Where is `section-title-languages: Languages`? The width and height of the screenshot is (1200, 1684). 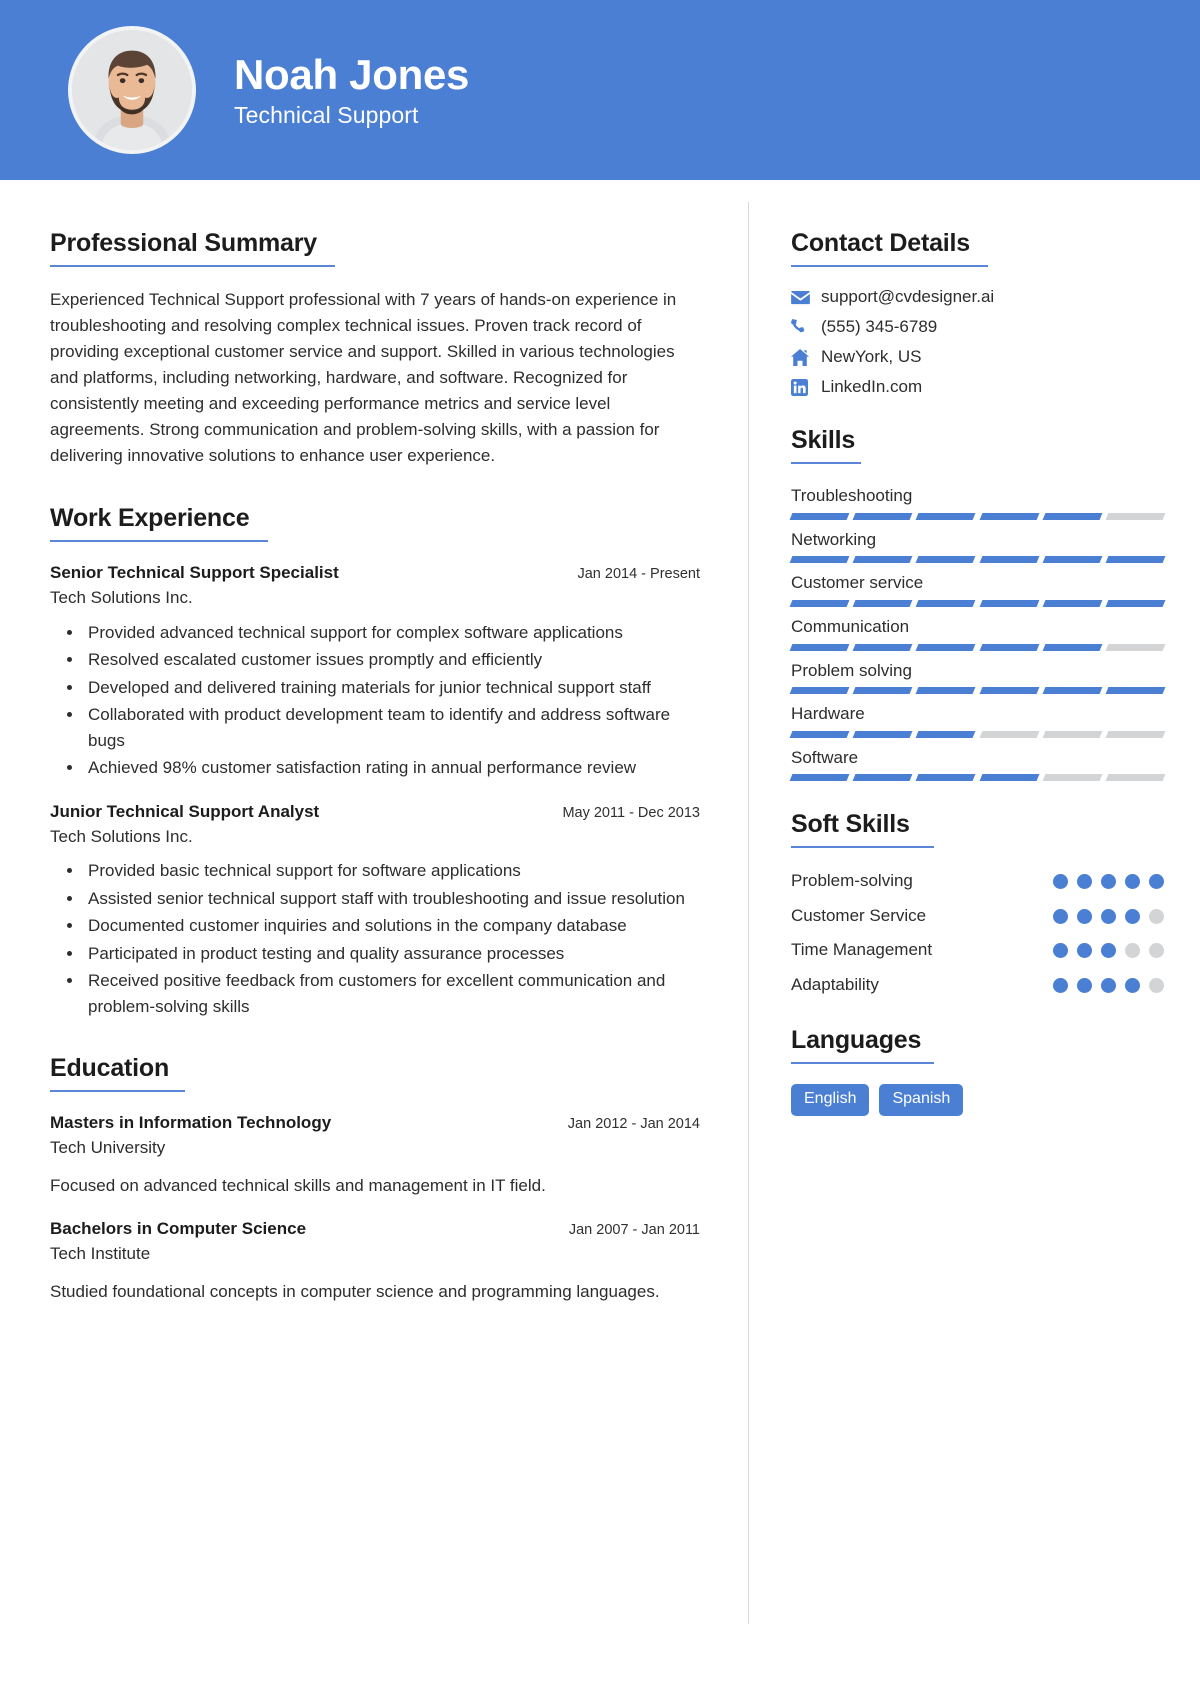
section-title-languages: Languages is located at coordinates (856, 1040).